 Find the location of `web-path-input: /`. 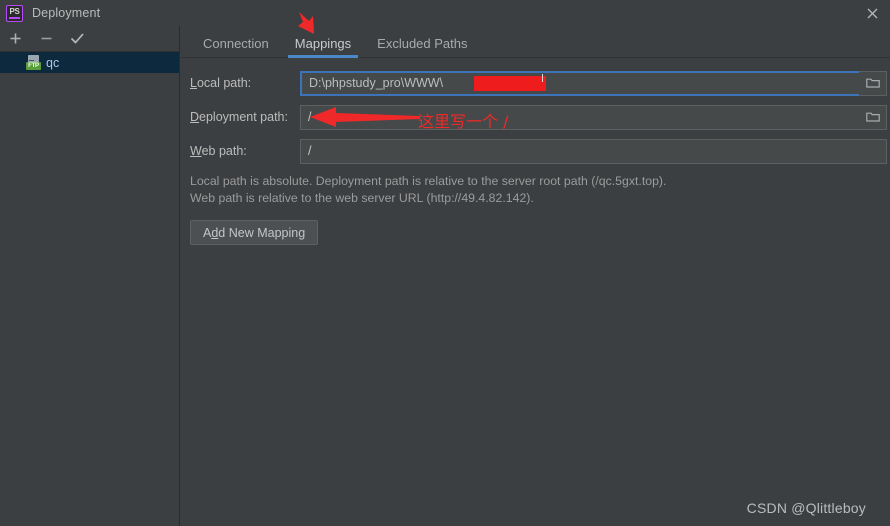

web-path-input: / is located at coordinates (593, 151).